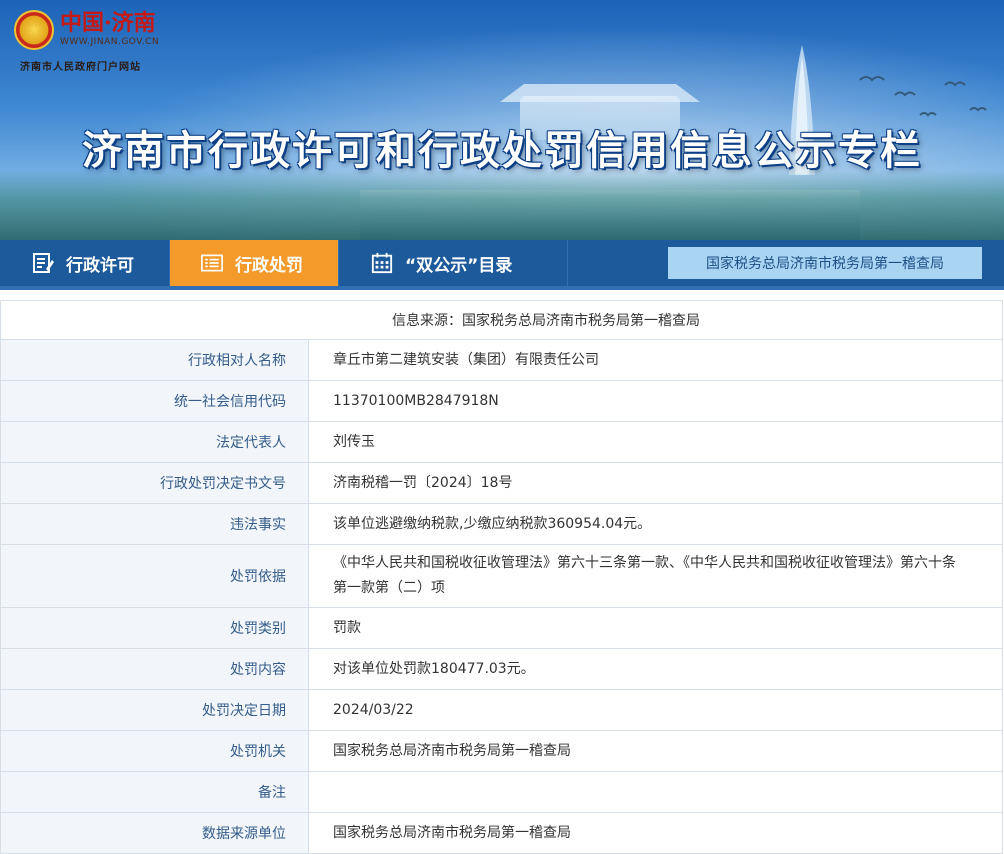 This screenshot has height=854, width=1004. Describe the element at coordinates (154, 669) in the screenshot. I see `field-label: 处罚内容` at that location.